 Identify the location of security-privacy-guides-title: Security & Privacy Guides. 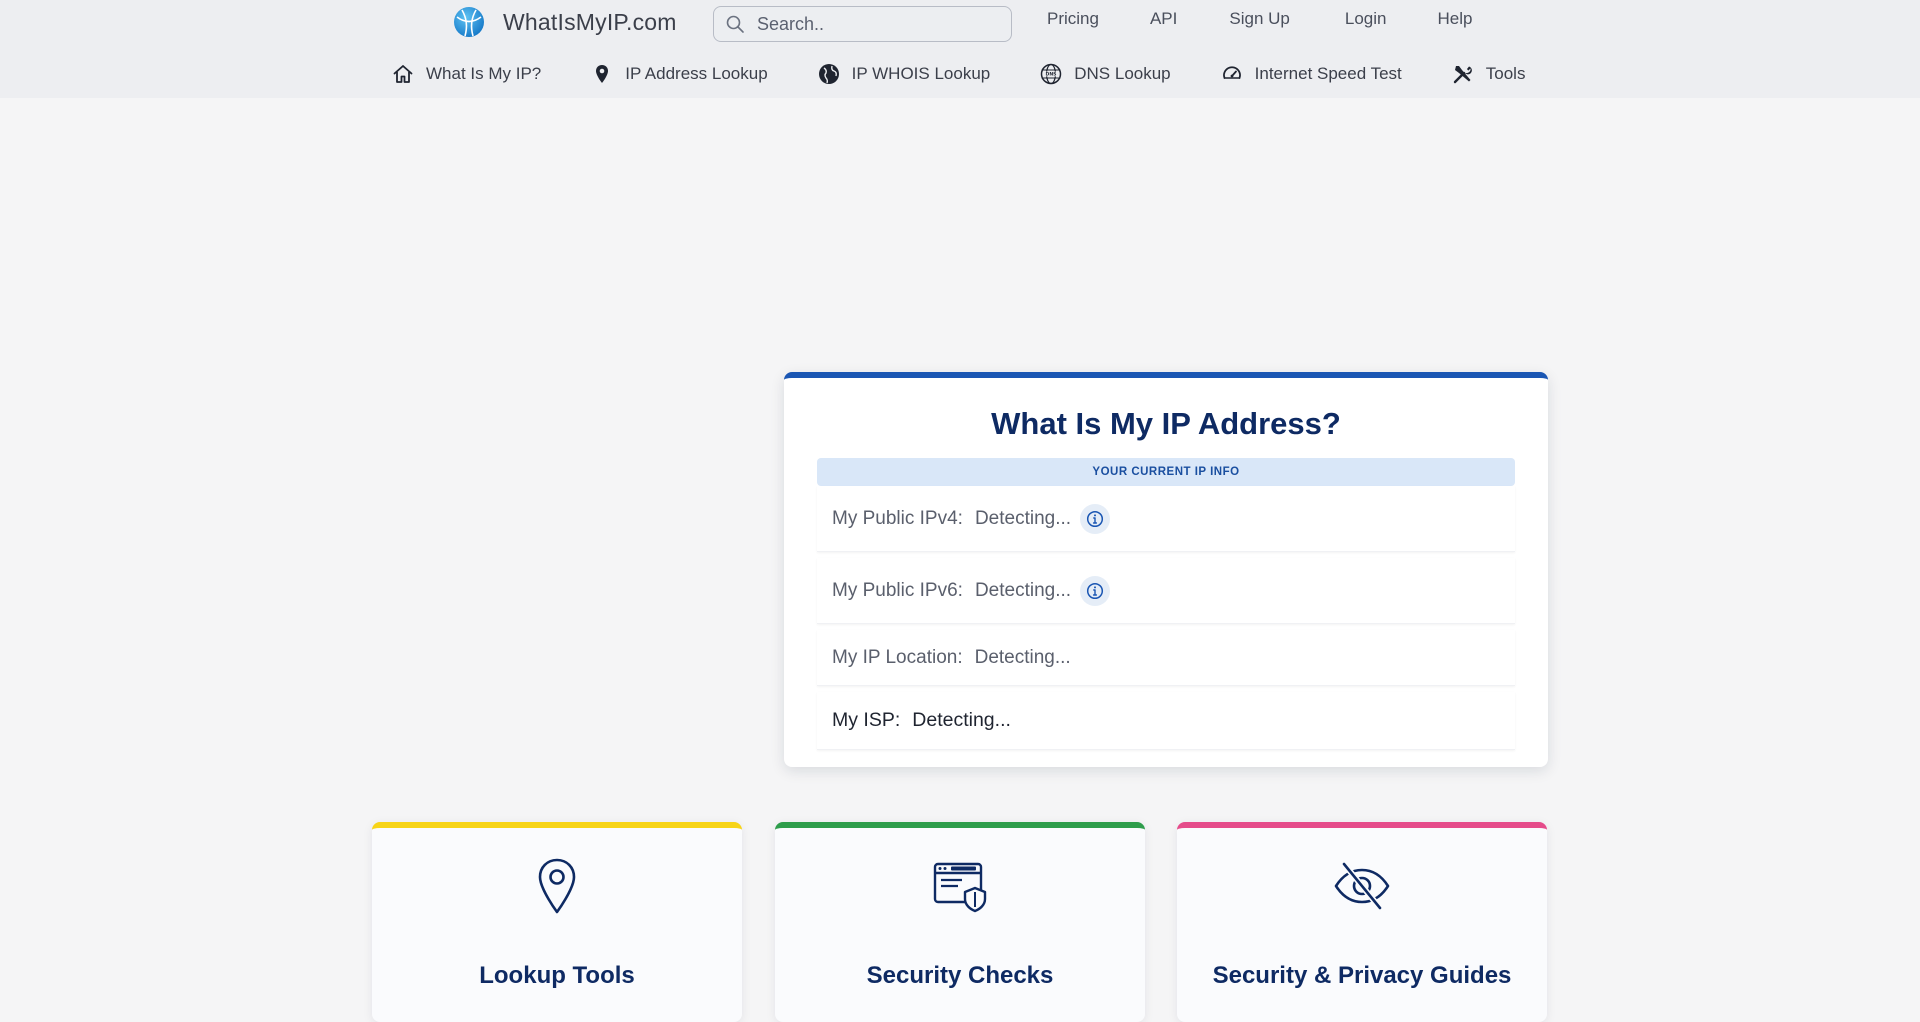
(1362, 975).